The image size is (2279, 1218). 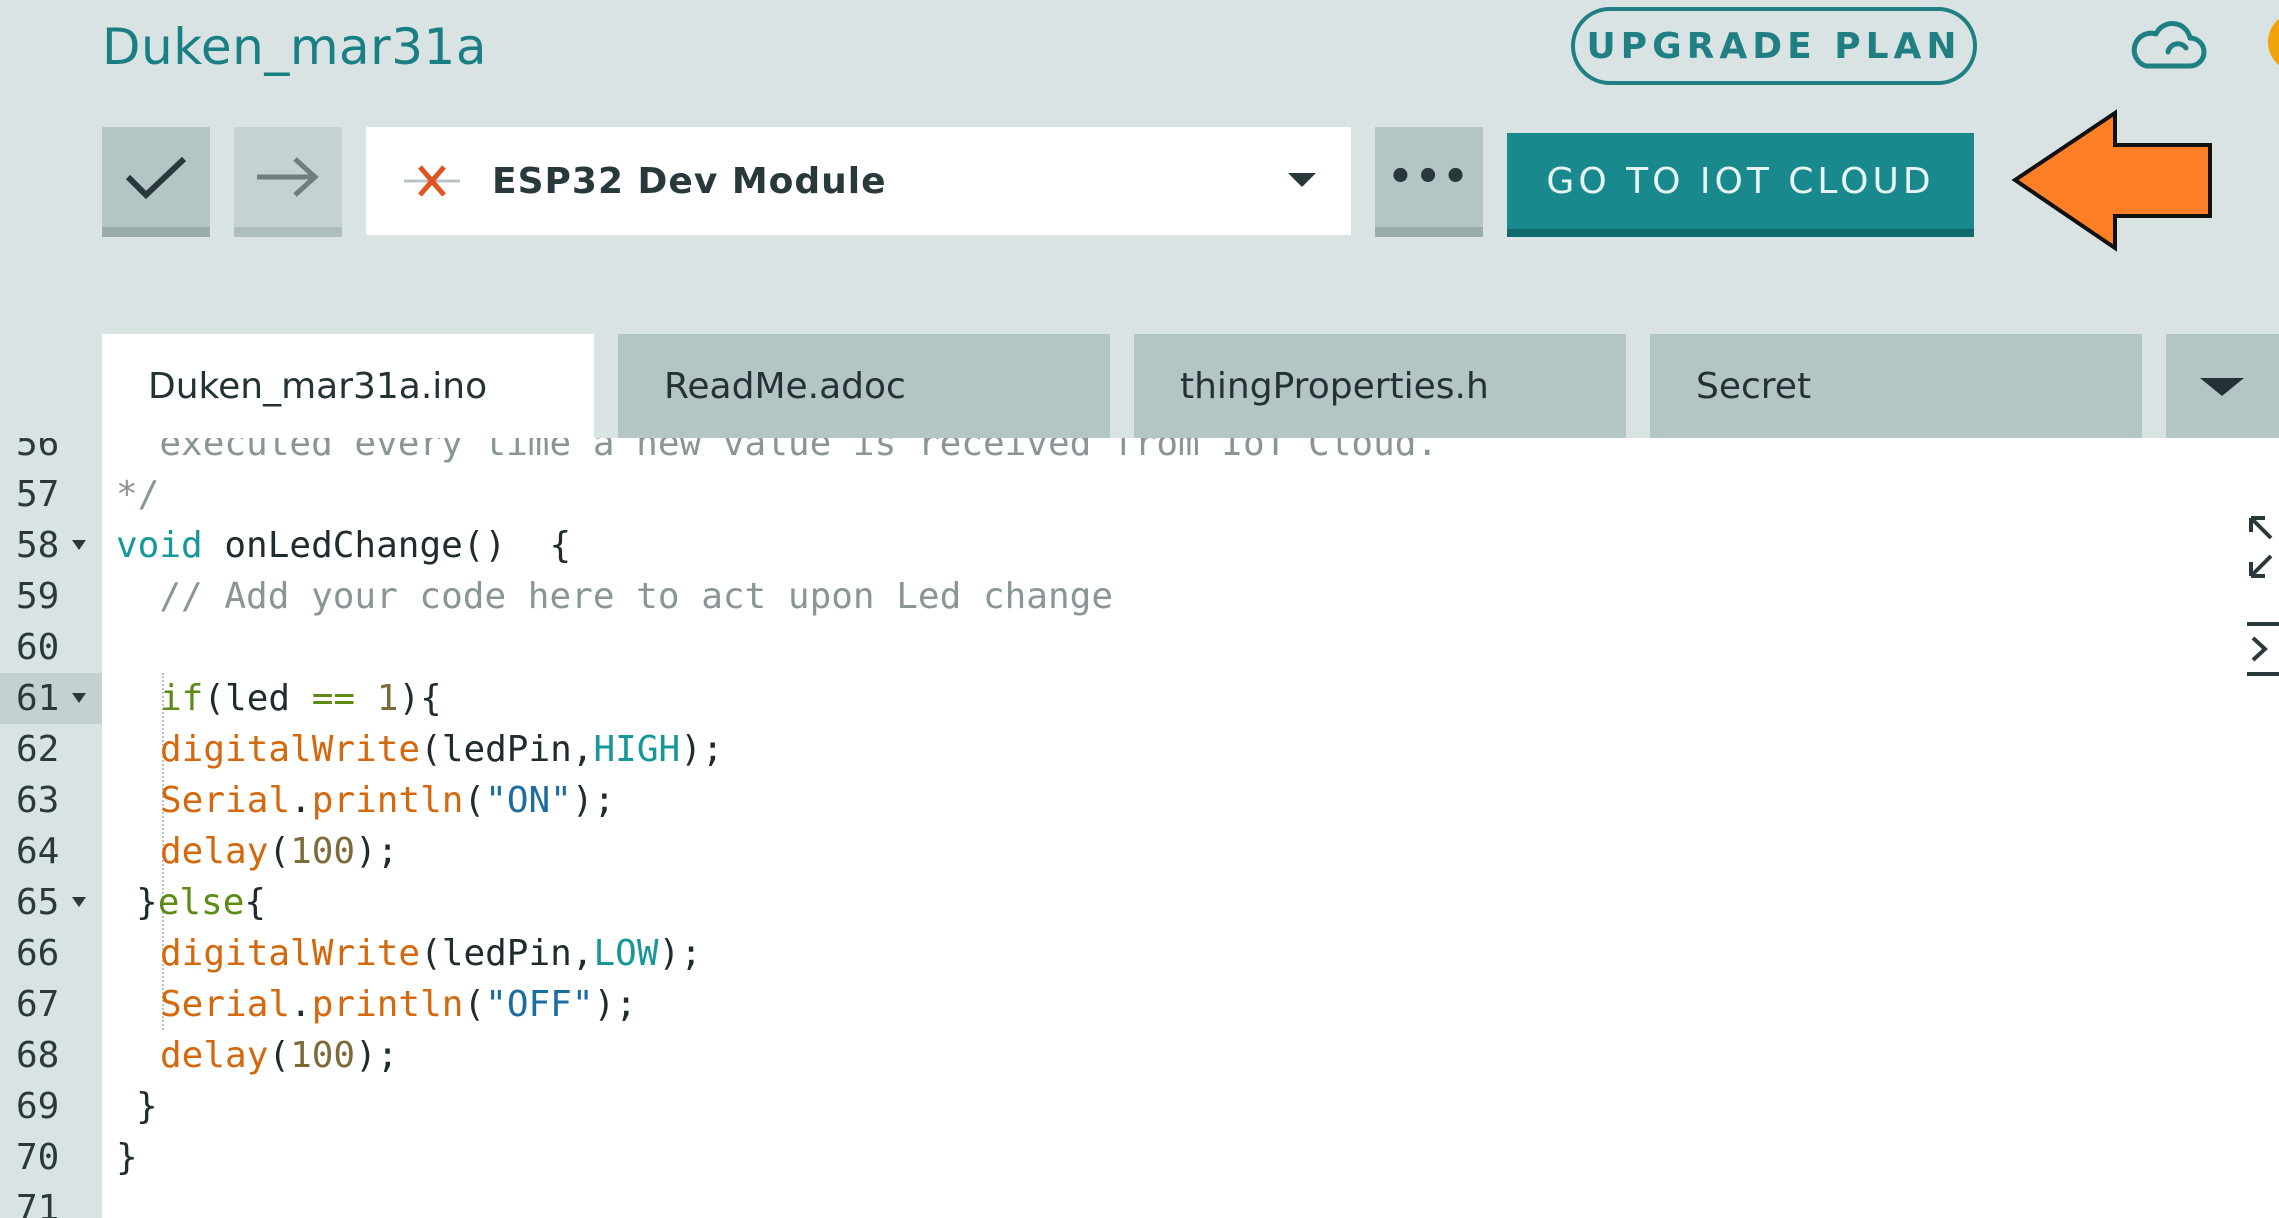 I want to click on check-icon, so click(x=156, y=178).